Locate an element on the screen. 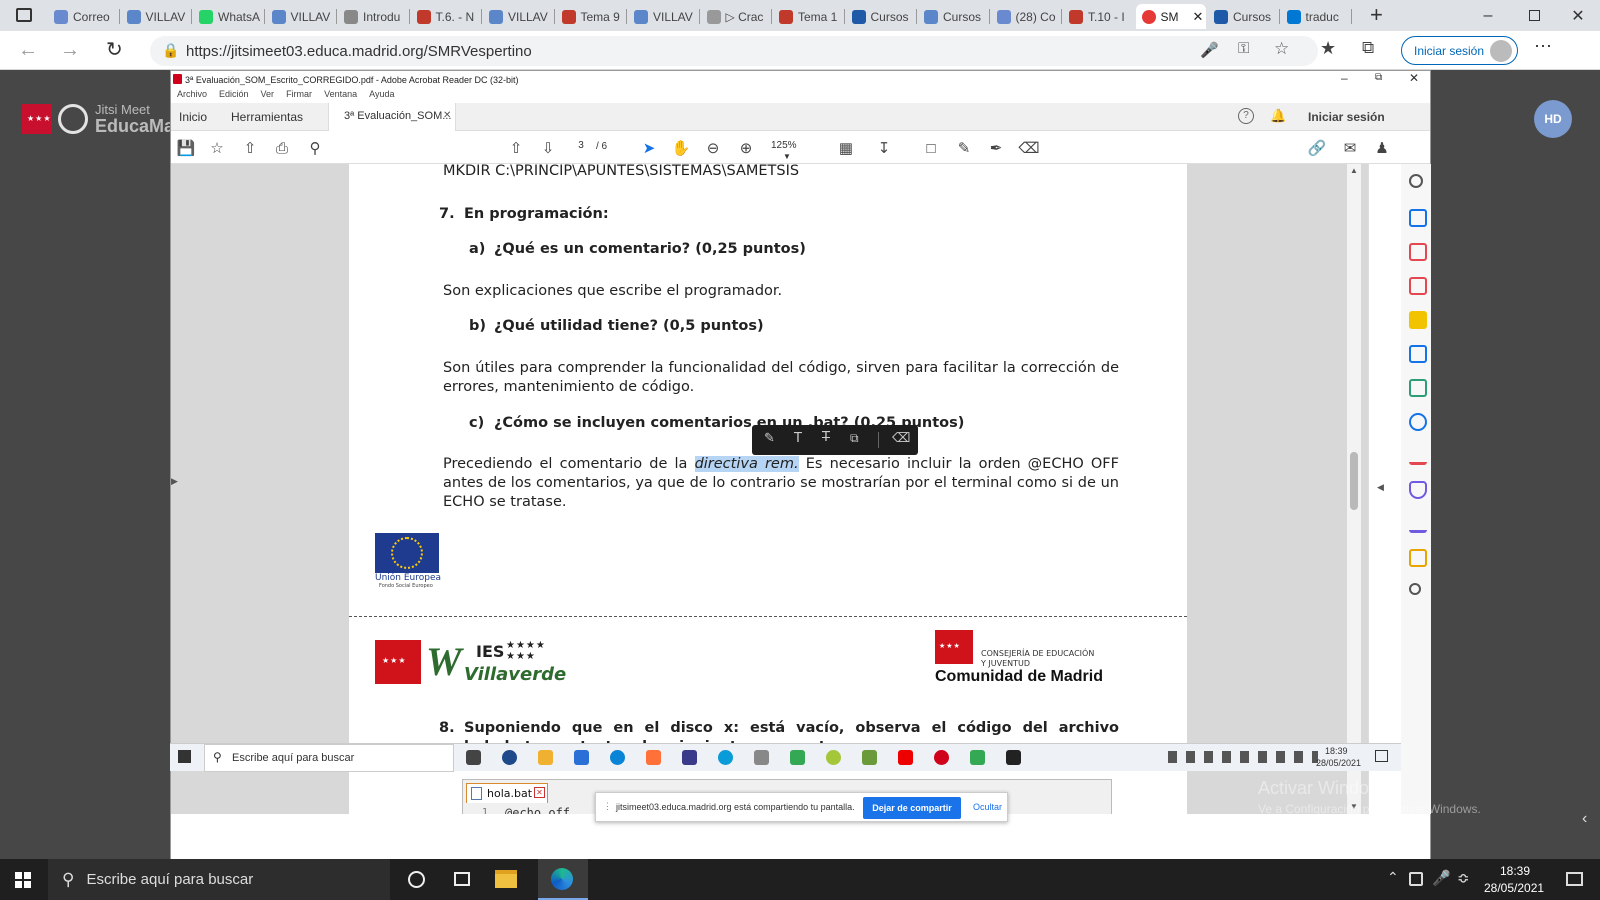 Image resolution: width=1600 pixels, height=900 pixels. edit-pdf-icon is located at coordinates (1418, 388).